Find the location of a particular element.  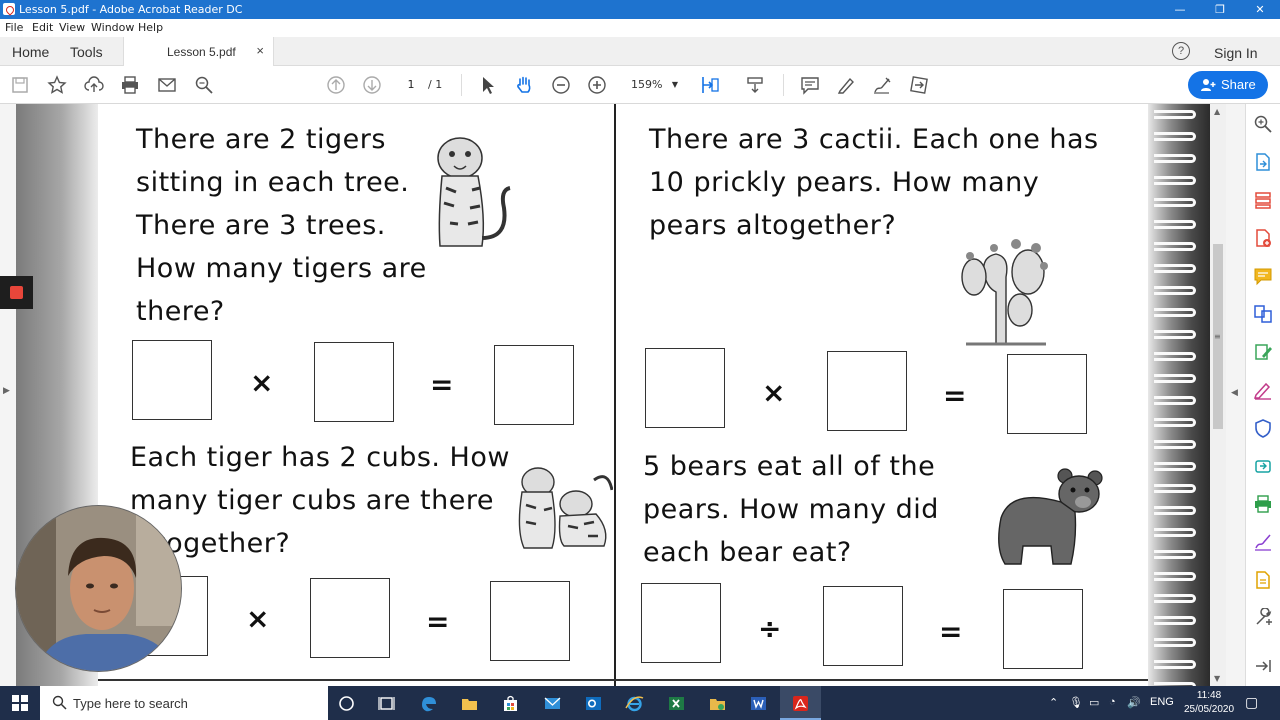

save-icon is located at coordinates (20, 85).